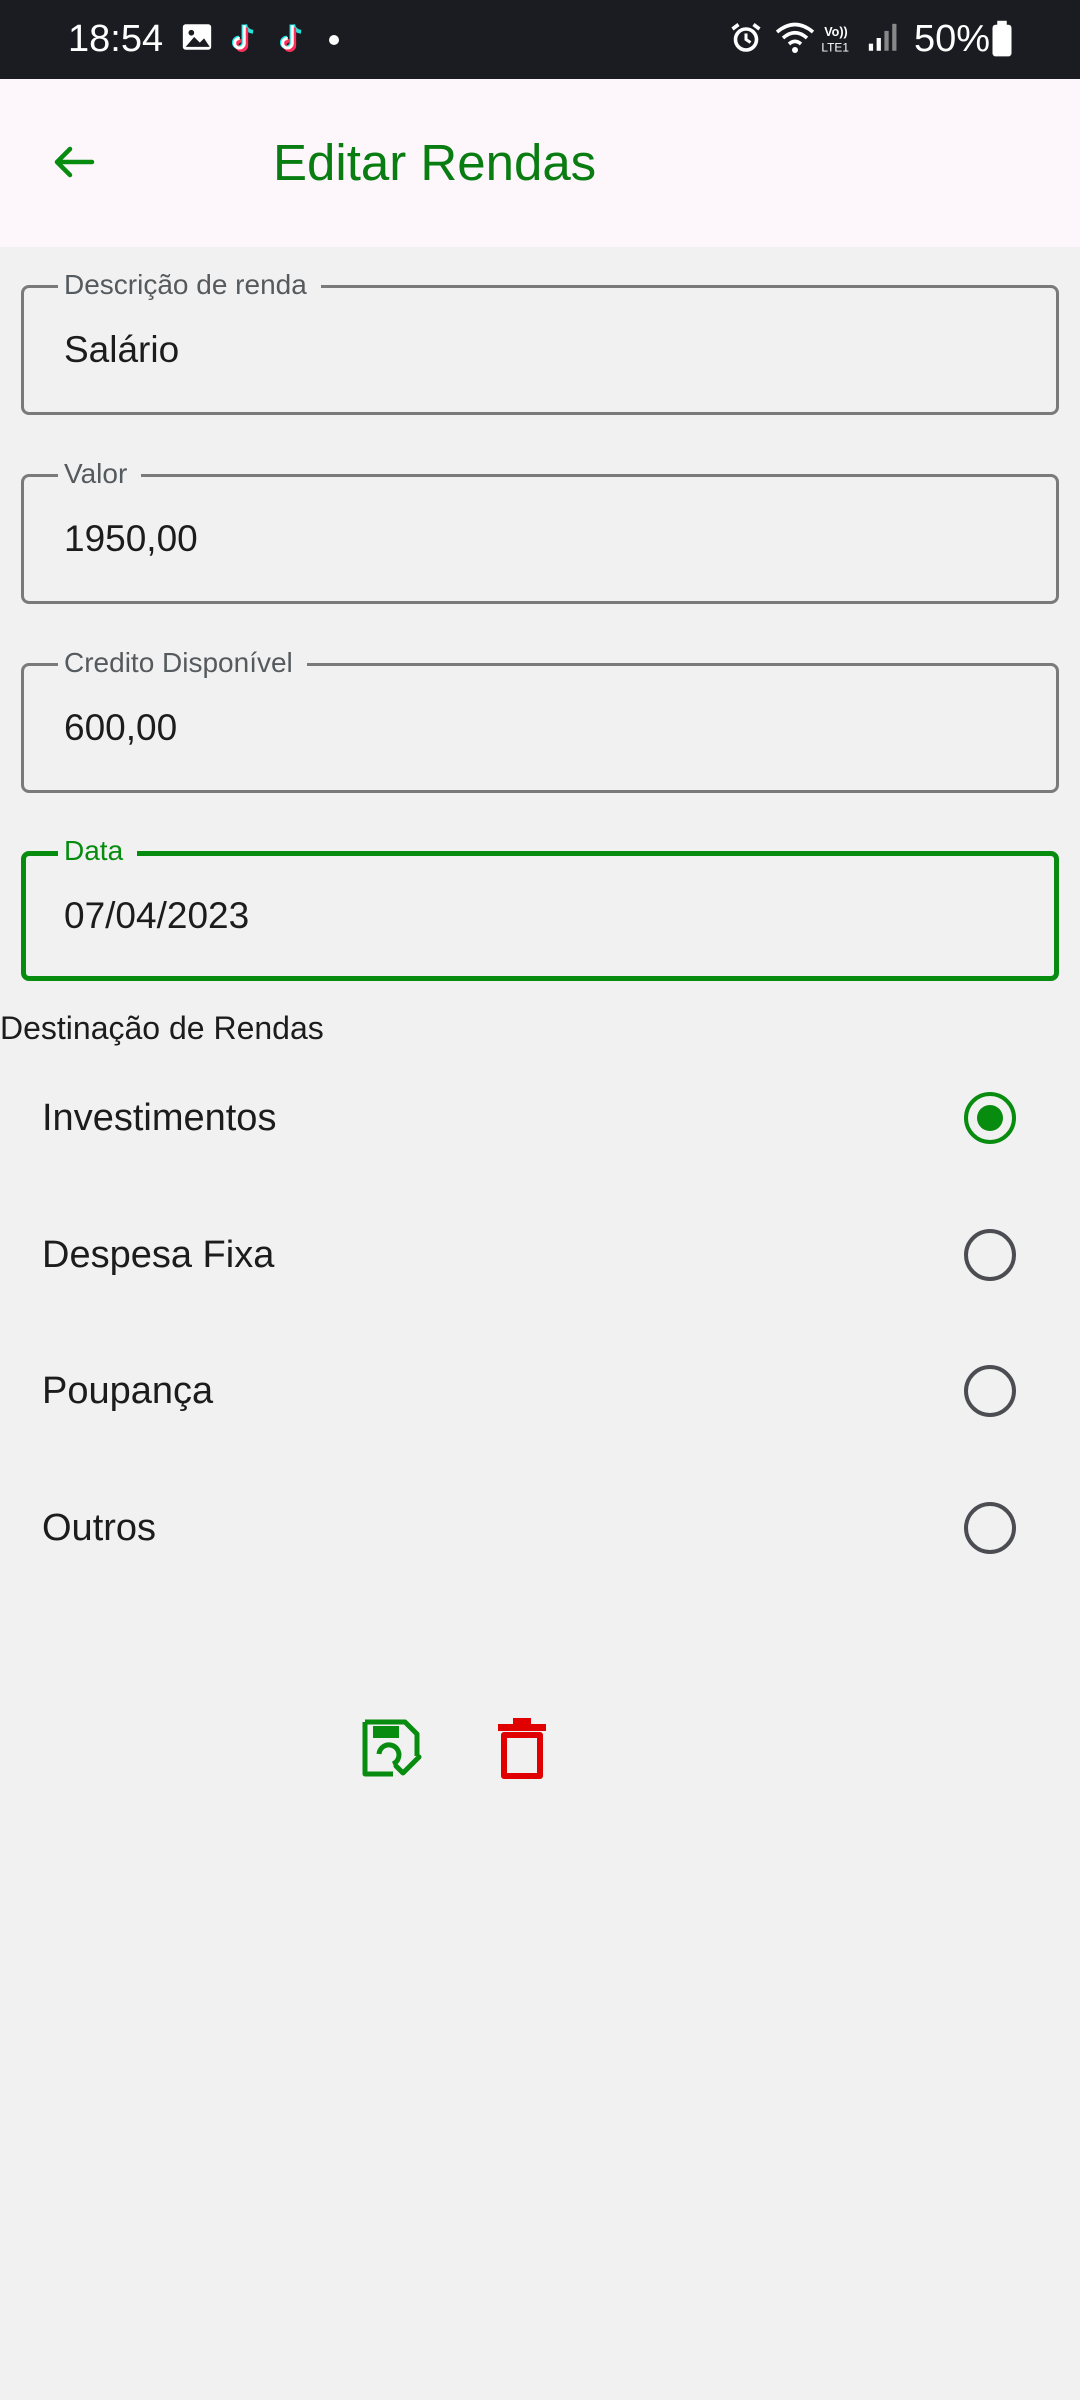  I want to click on app-bar: Editar Rendas, so click(540, 163).